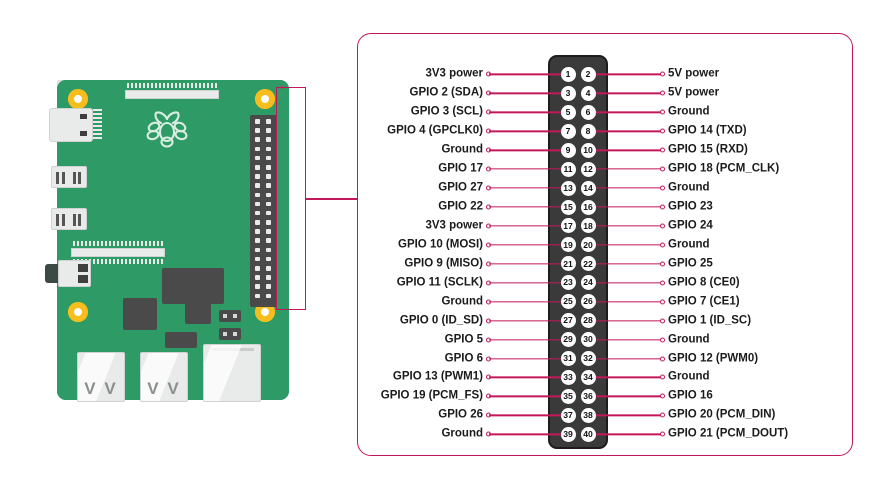 This screenshot has width=871, height=500. What do you see at coordinates (704, 300) in the screenshot?
I see `pin-label-right: GPIO 7 (CE1)` at bounding box center [704, 300].